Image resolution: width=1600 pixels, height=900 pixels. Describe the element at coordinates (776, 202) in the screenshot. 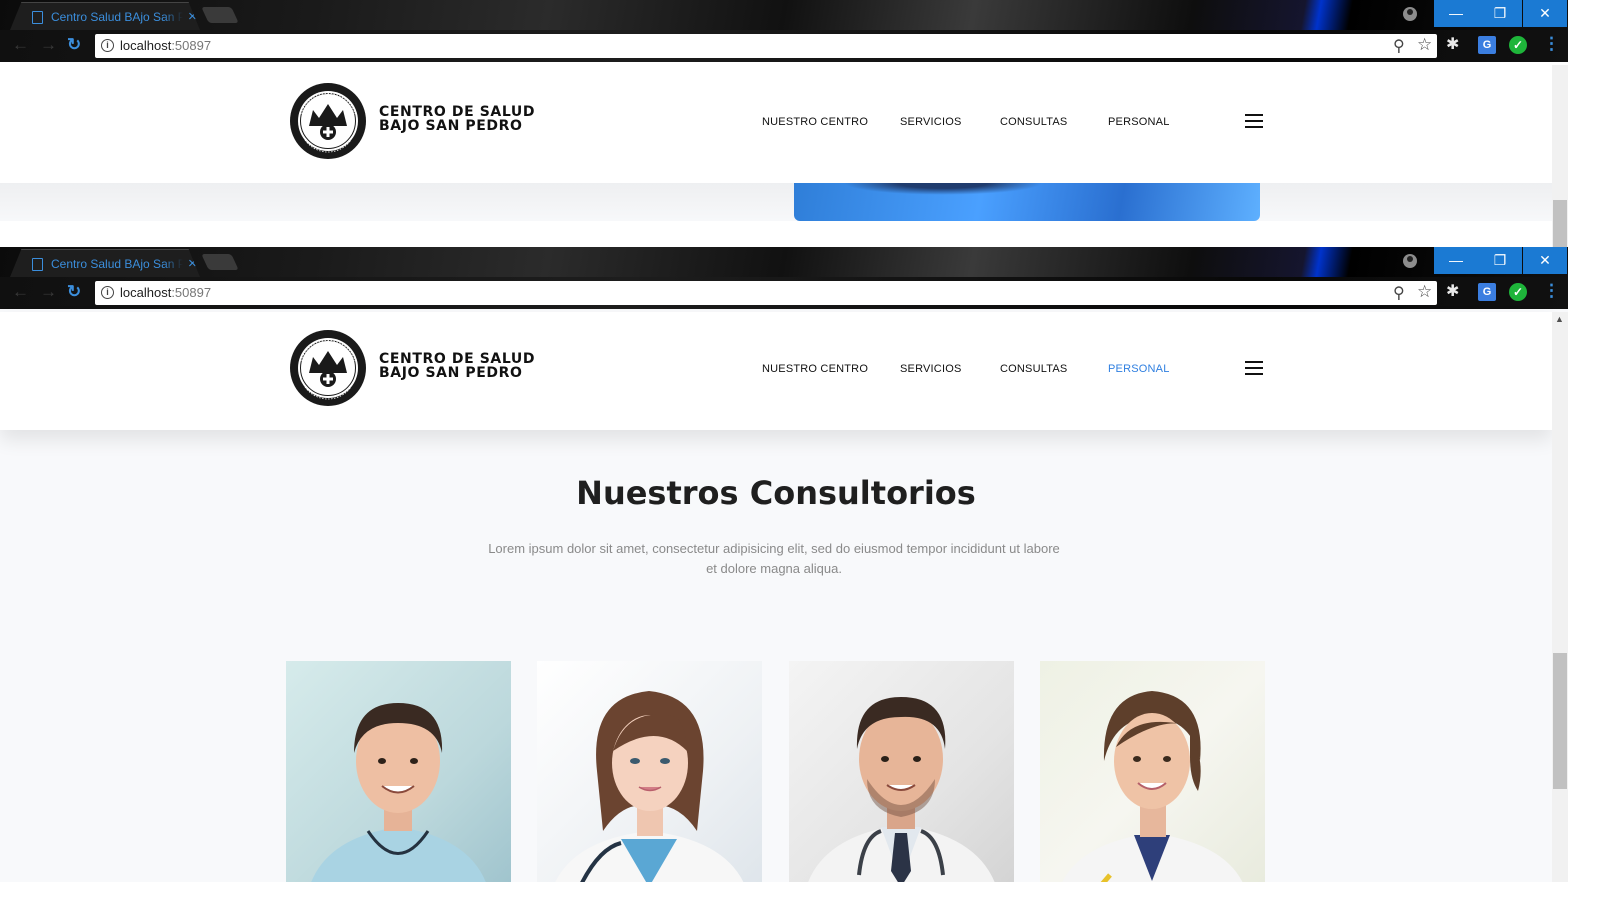

I see `hero-section-bottom` at that location.